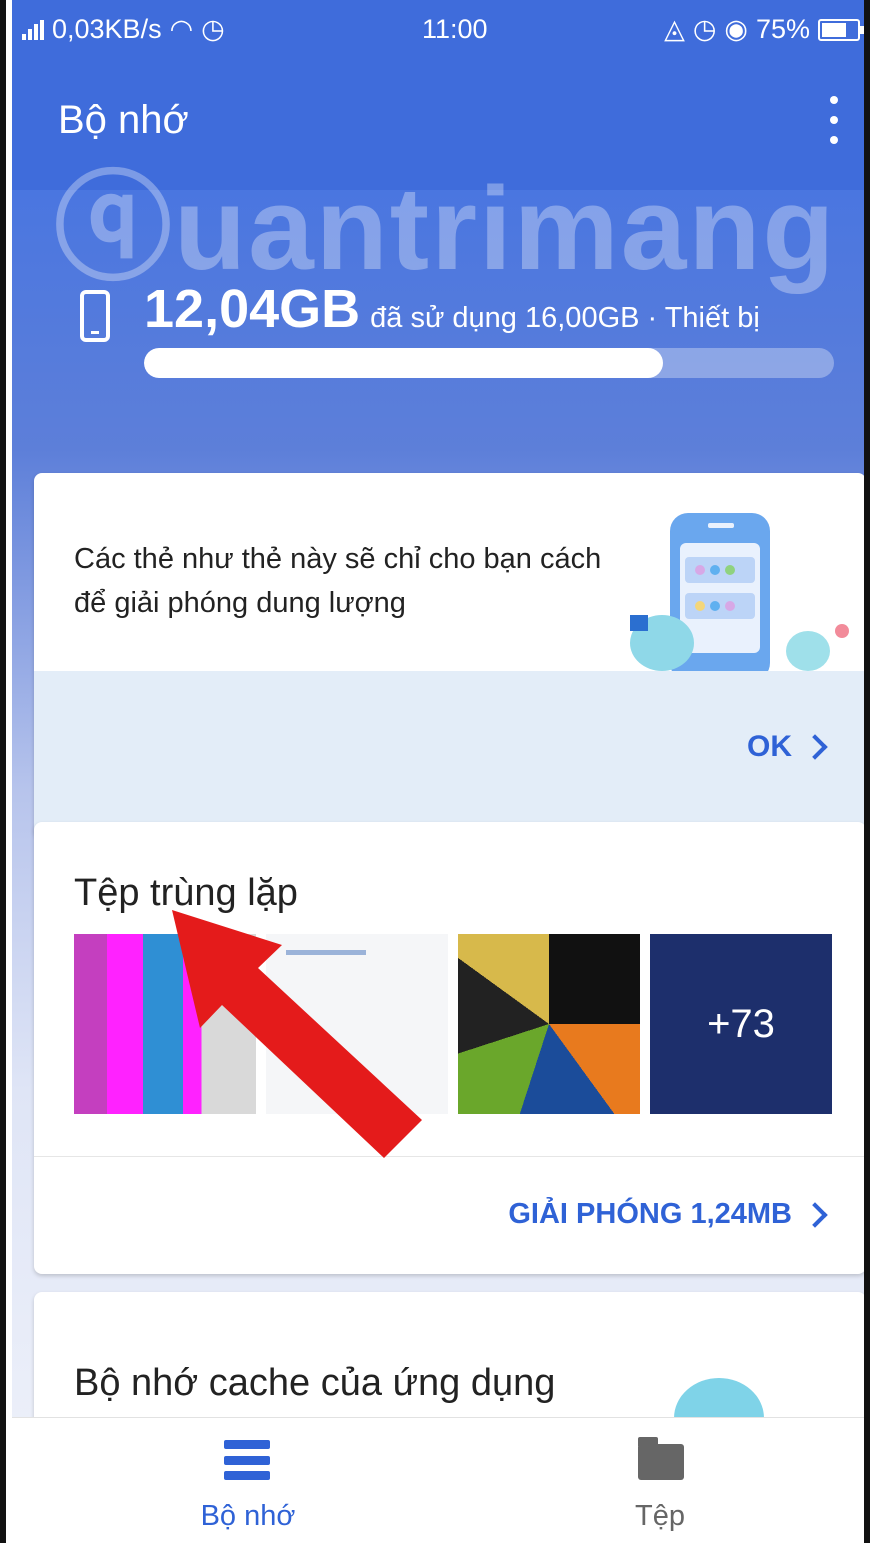 This screenshot has height=1543, width=870. What do you see at coordinates (107, 29) in the screenshot?
I see `network-speed: 0,03KB/s` at bounding box center [107, 29].